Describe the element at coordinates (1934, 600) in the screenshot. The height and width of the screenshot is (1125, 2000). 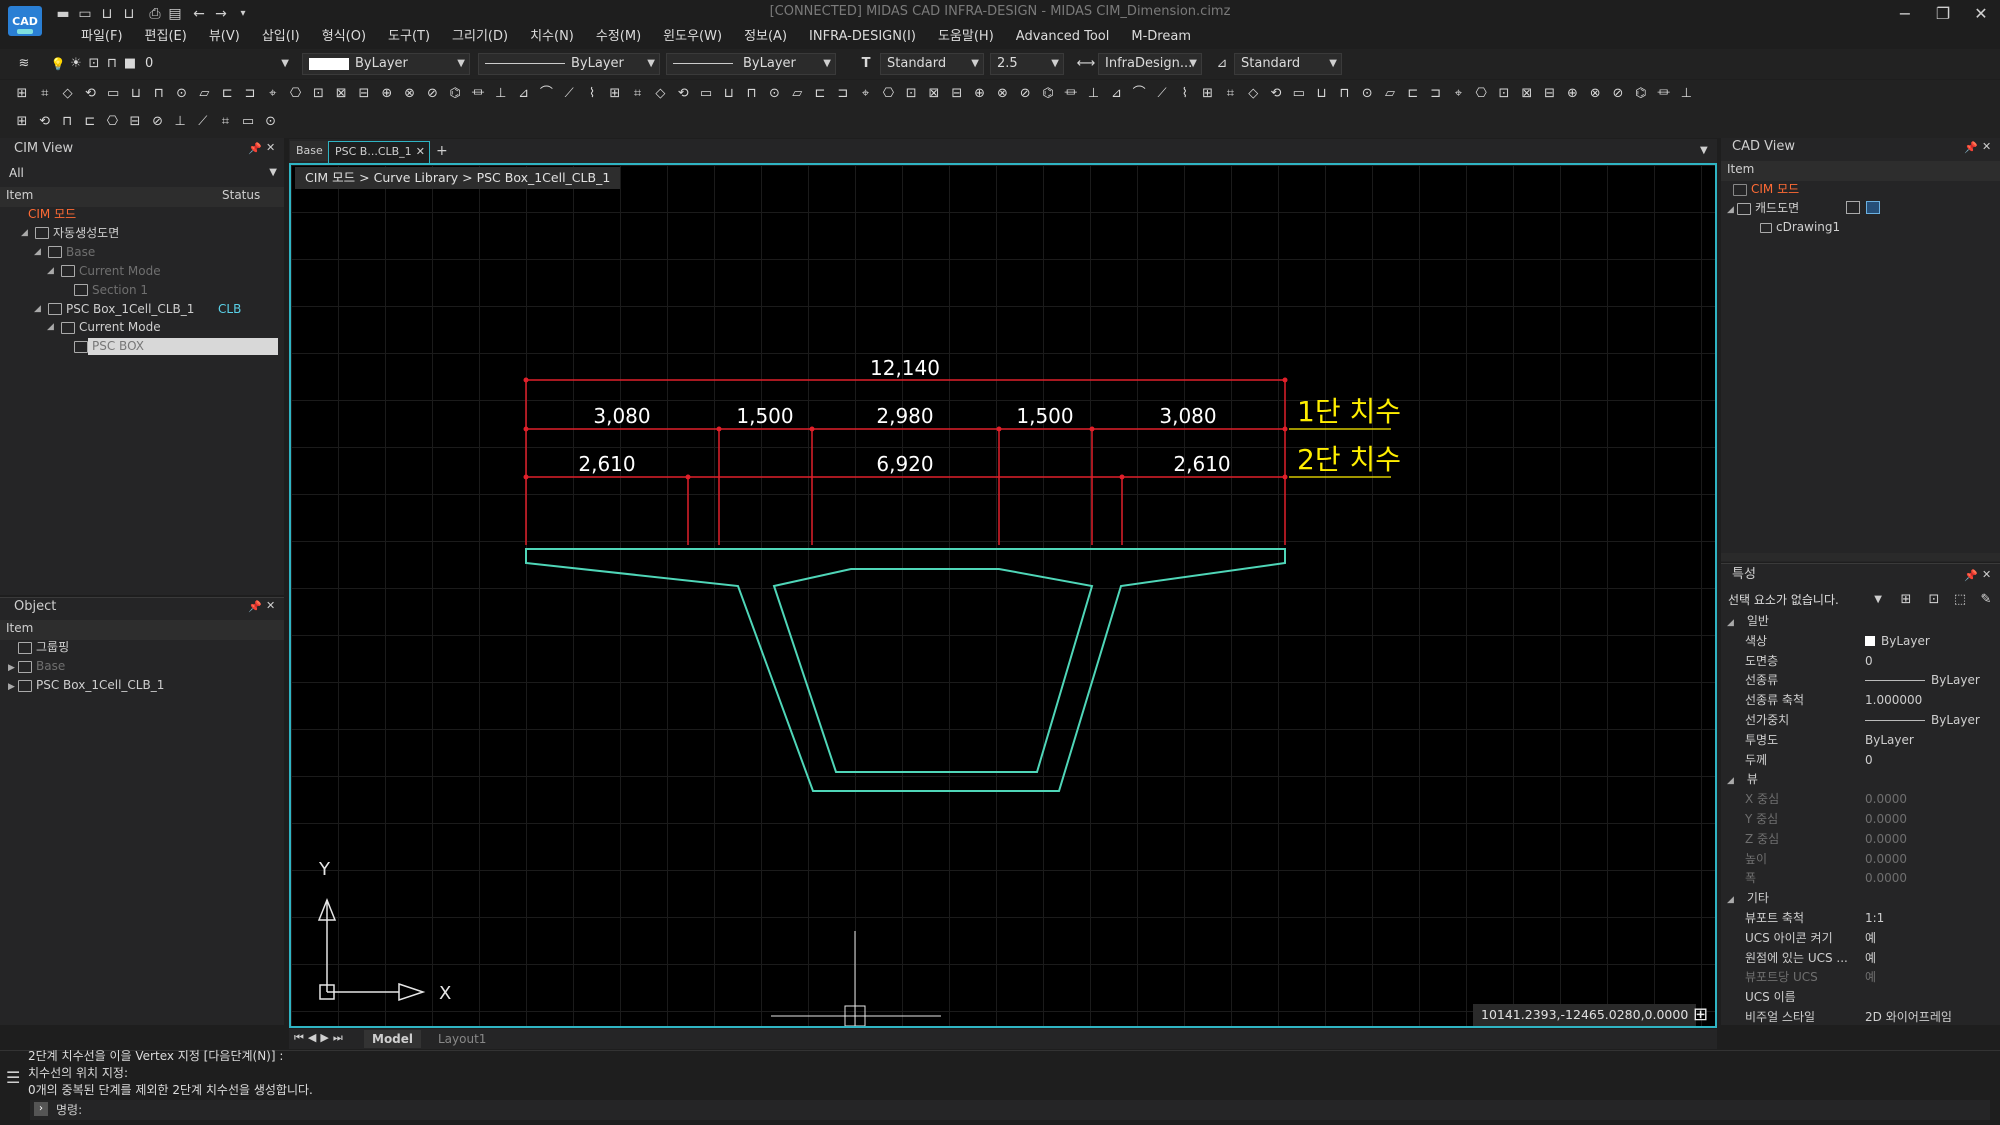
I see `toggle-pickadd-icon: ⊡` at that location.